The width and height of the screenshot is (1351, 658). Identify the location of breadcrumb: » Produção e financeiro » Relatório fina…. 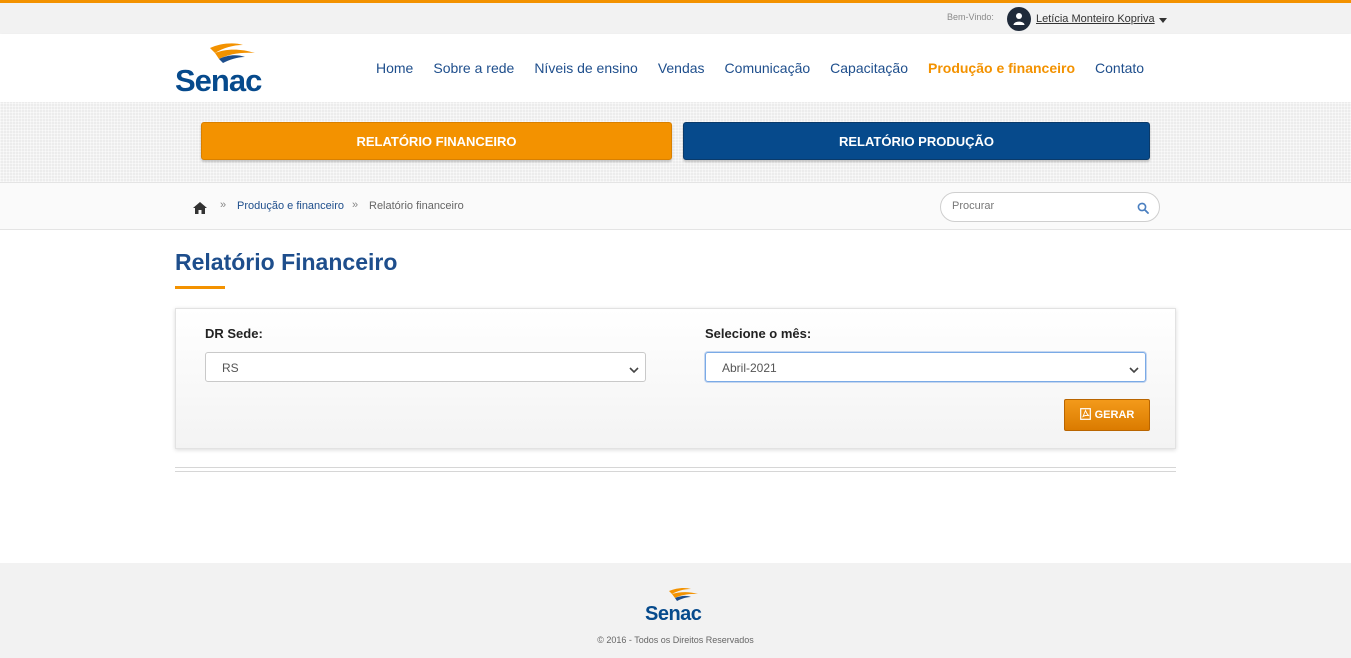
(675, 206).